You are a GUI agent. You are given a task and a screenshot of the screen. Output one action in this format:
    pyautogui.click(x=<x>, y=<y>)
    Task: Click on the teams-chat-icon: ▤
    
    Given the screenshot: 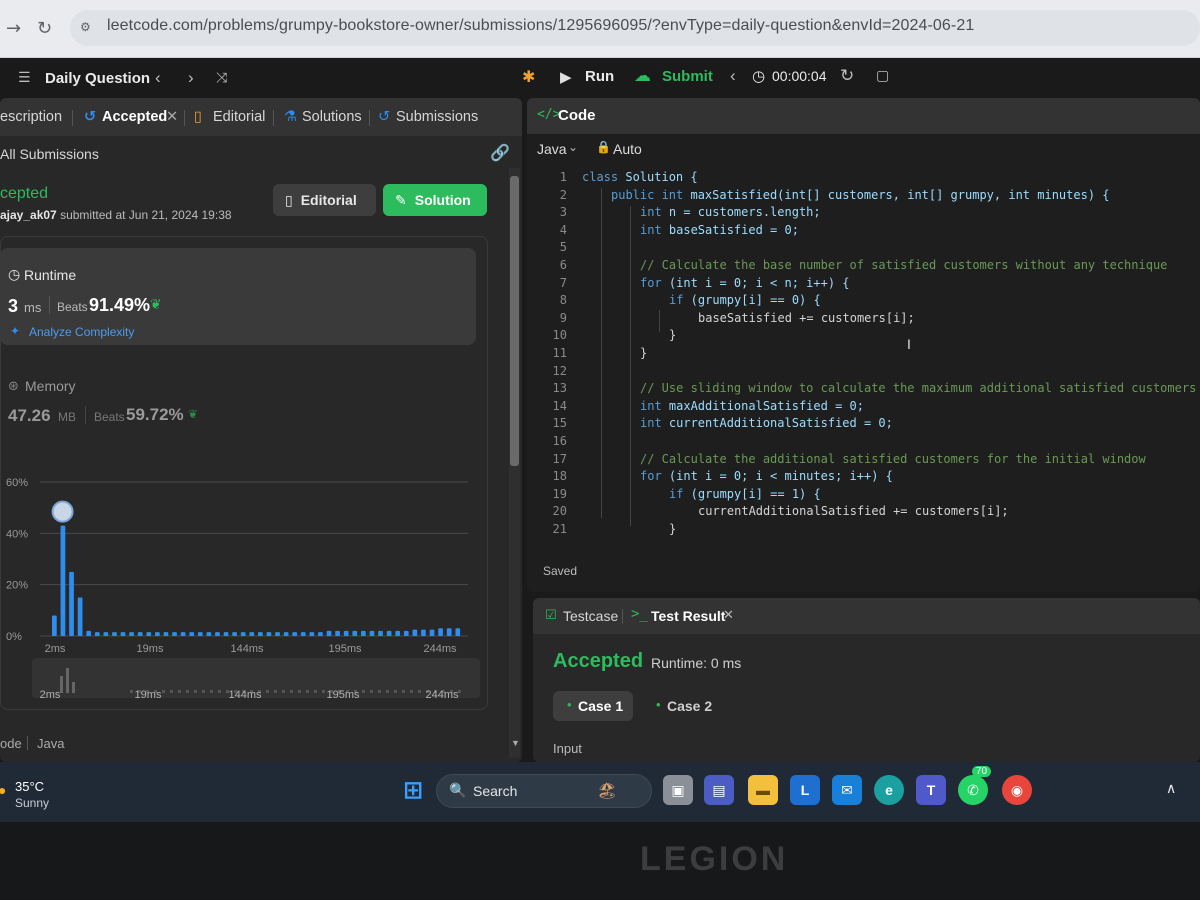 What is the action you would take?
    pyautogui.click(x=719, y=790)
    